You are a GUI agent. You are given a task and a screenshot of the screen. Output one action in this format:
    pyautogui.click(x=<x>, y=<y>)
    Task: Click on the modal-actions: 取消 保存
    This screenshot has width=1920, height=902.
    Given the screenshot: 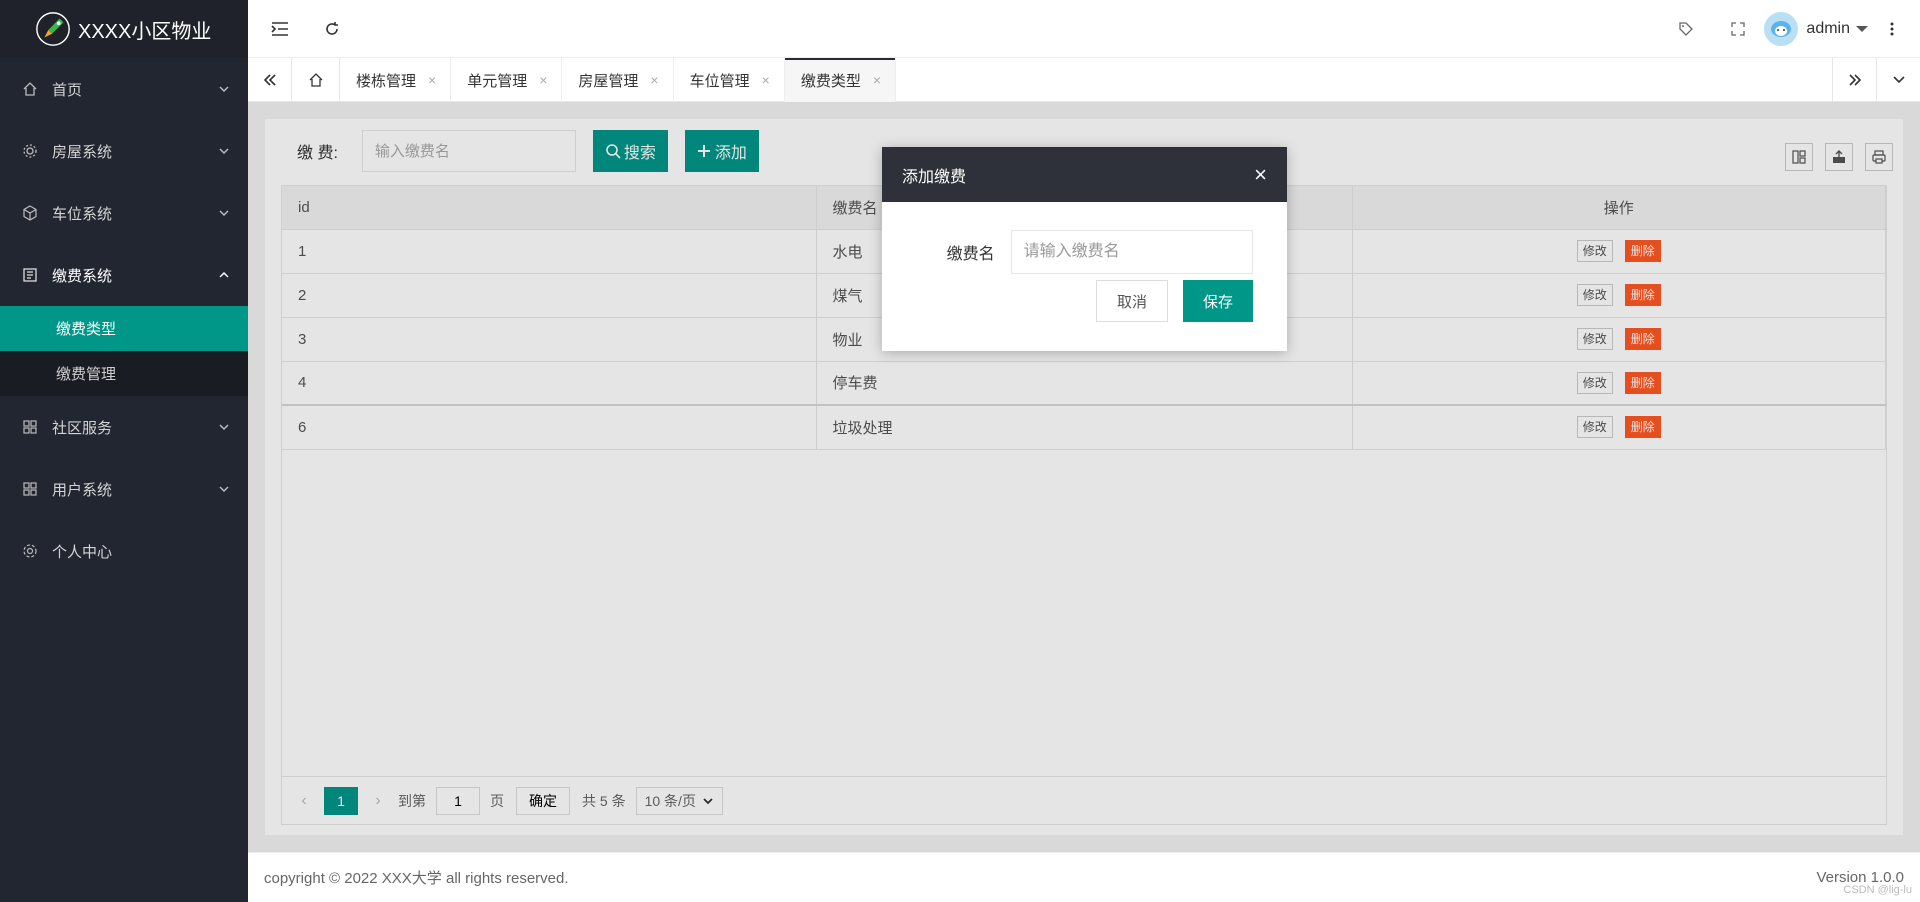 What is the action you would take?
    pyautogui.click(x=1084, y=301)
    